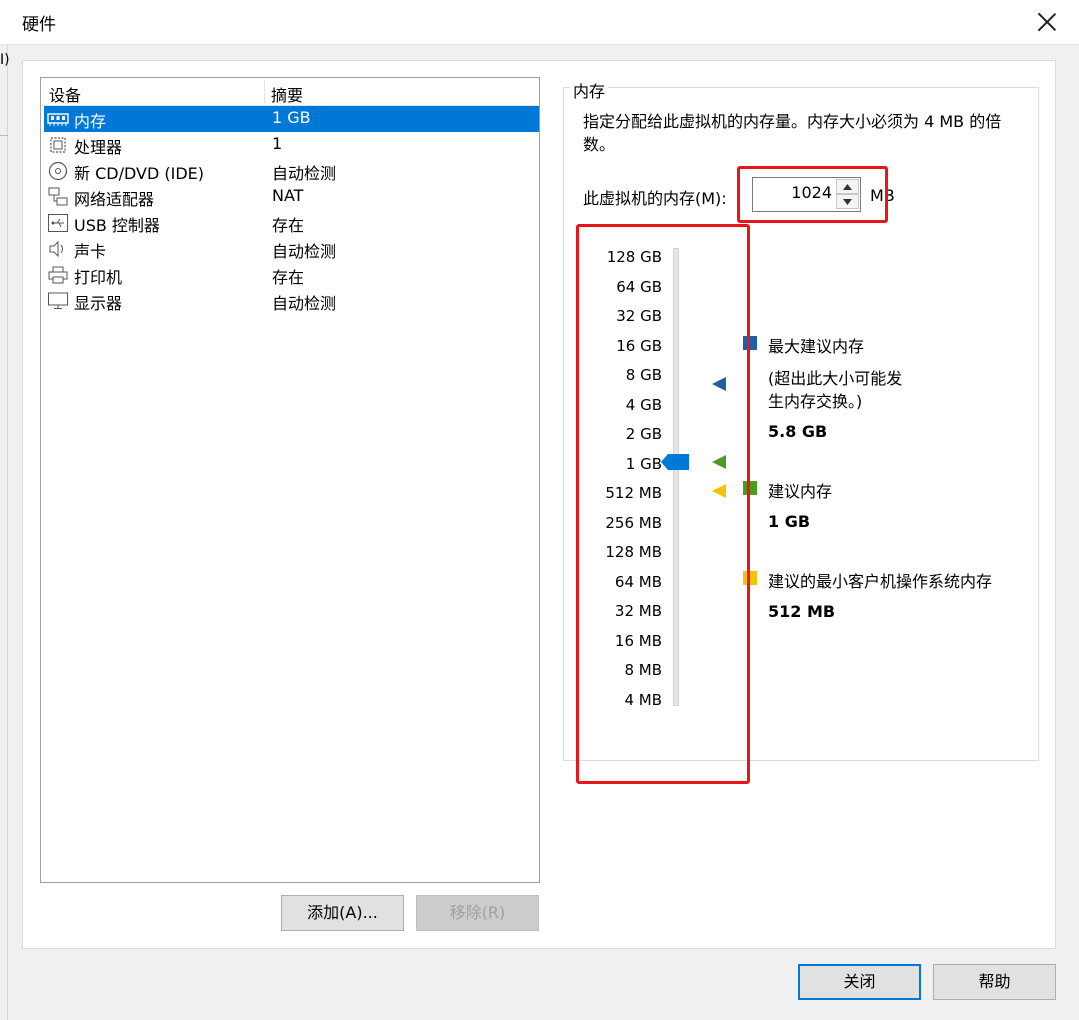  What do you see at coordinates (633, 552) in the screenshot?
I see `scale-tick-label: 128 MB` at bounding box center [633, 552].